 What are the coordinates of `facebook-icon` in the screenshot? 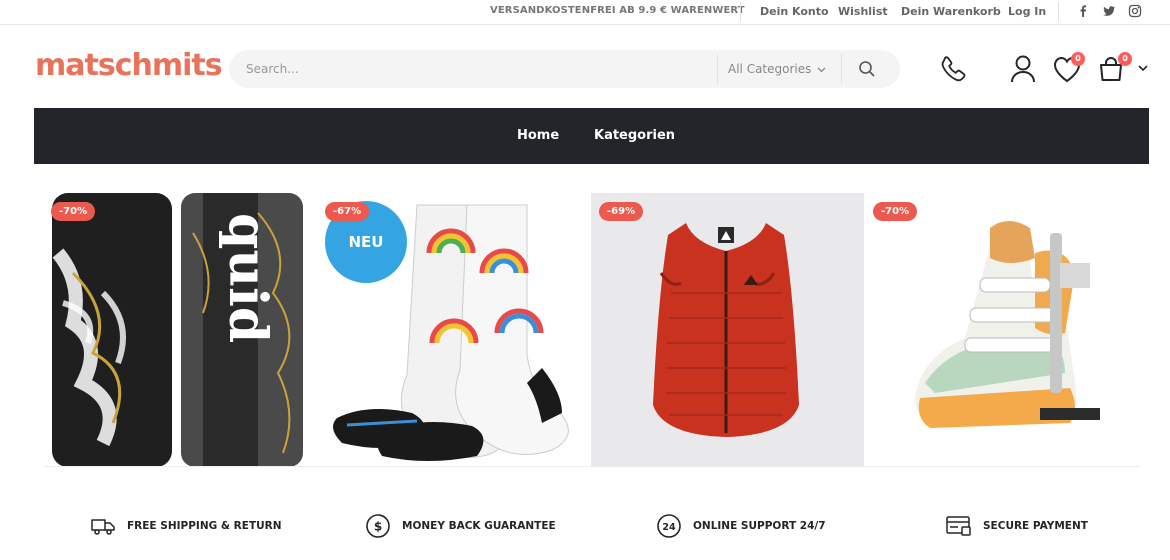 It's located at (1083, 11).